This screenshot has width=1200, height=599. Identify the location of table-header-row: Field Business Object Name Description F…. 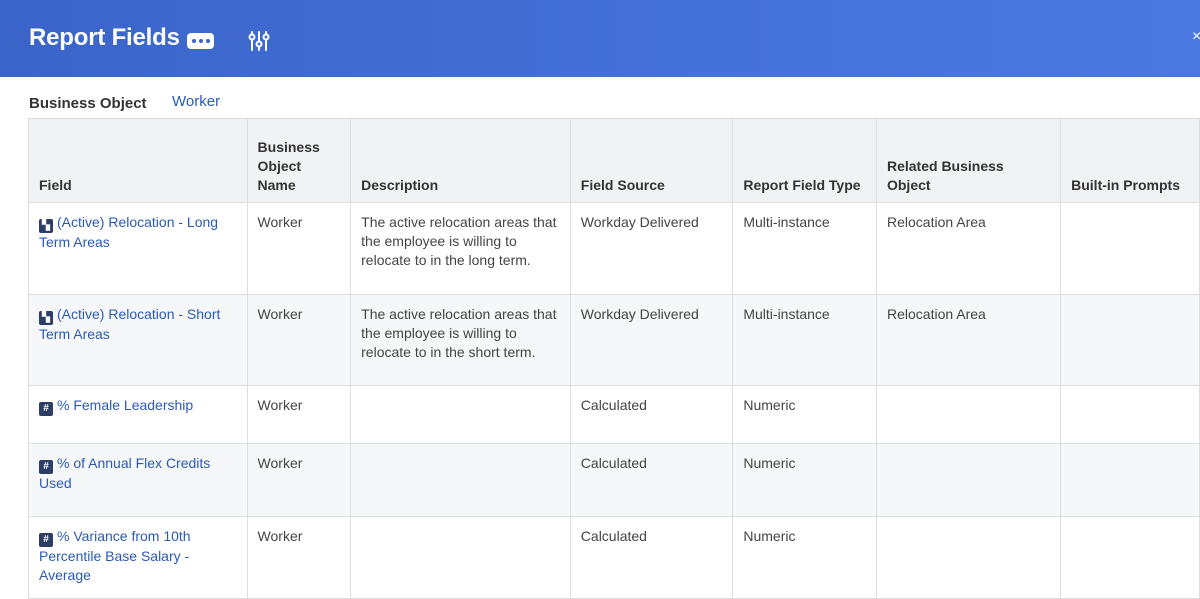
(614, 160).